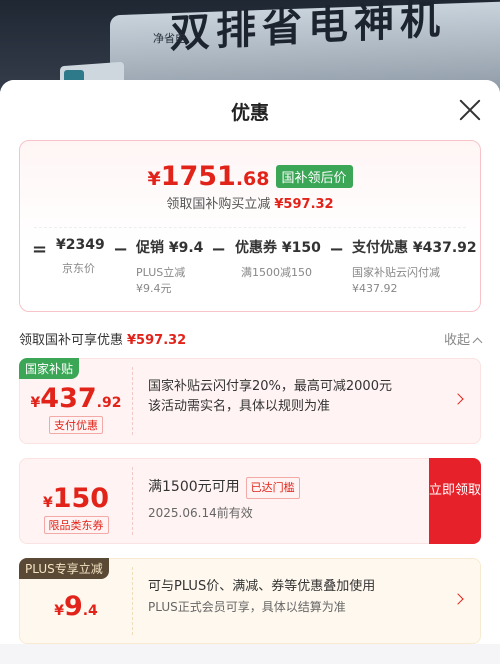  I want to click on subsidy-value: ¥437.92 支付优惠, so click(76, 408).